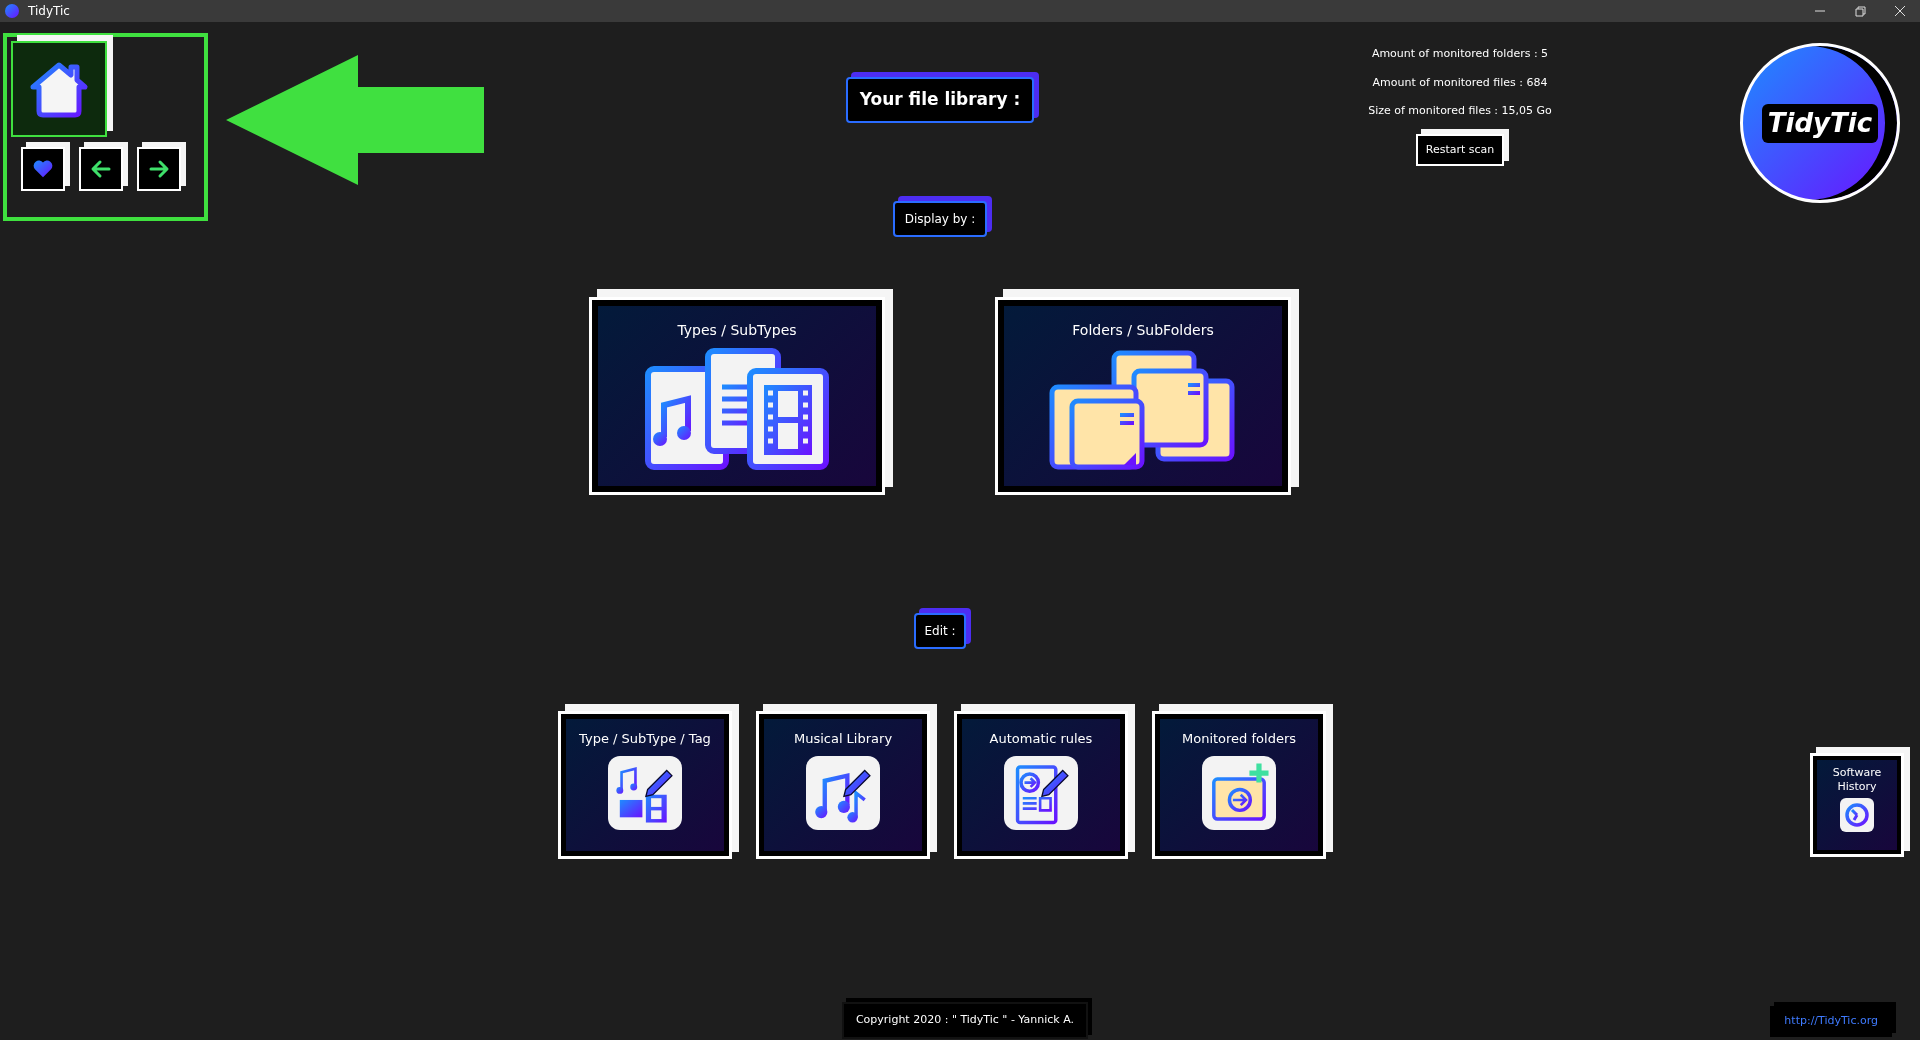 This screenshot has height=1040, width=1920. Describe the element at coordinates (737, 409) in the screenshot. I see `documents-icon` at that location.